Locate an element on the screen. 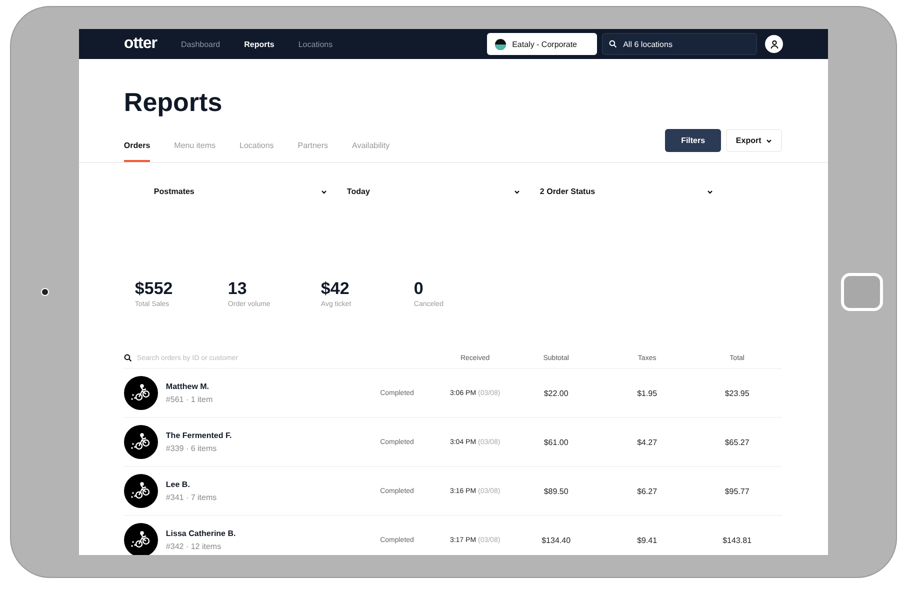 Image resolution: width=914 pixels, height=597 pixels. subtotal-cell-text: $22.00 is located at coordinates (556, 393).